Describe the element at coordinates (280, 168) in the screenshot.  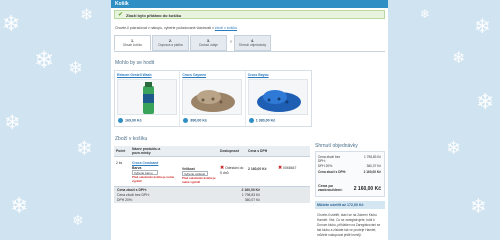
I see `remove-item-icon: ✖` at that location.